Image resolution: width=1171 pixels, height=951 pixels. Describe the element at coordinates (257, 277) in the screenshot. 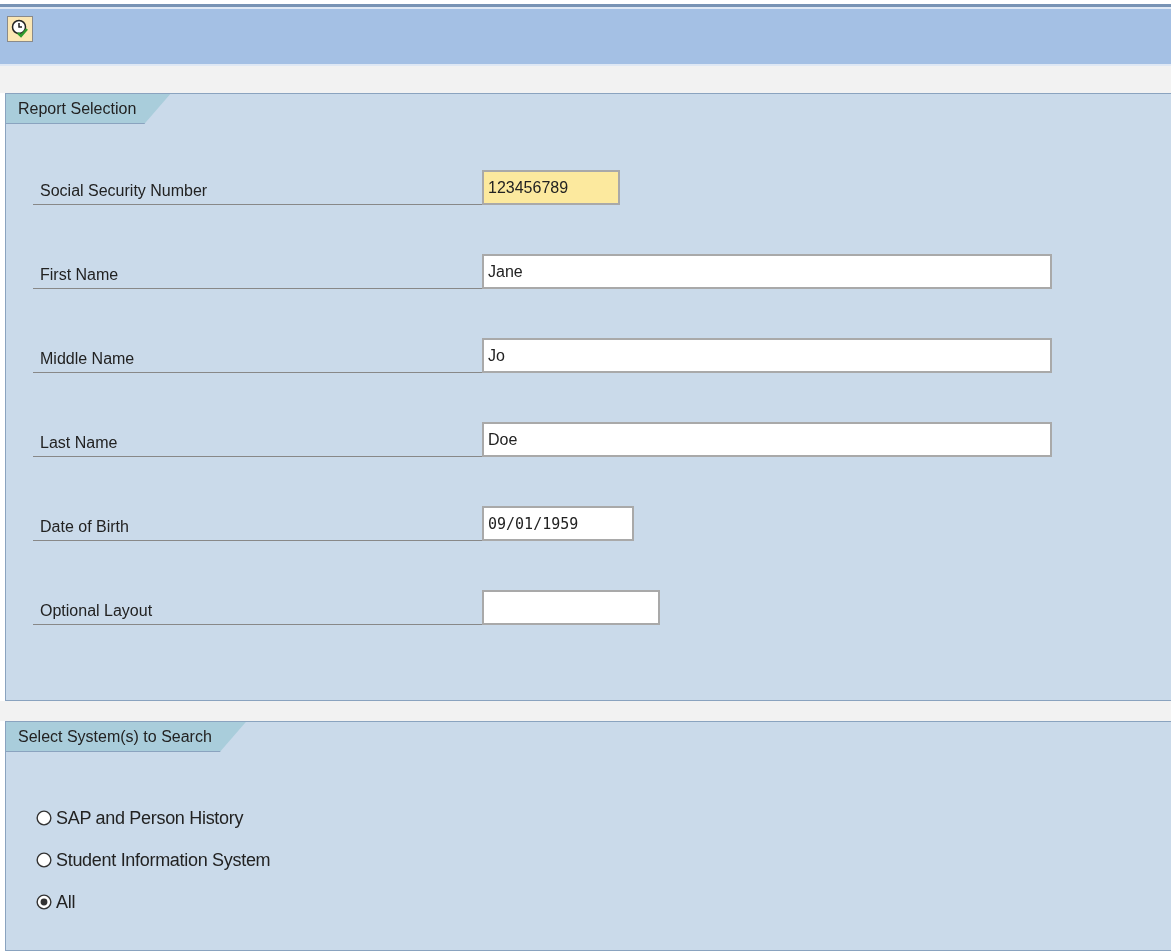

I see `field-label: First Name` at that location.